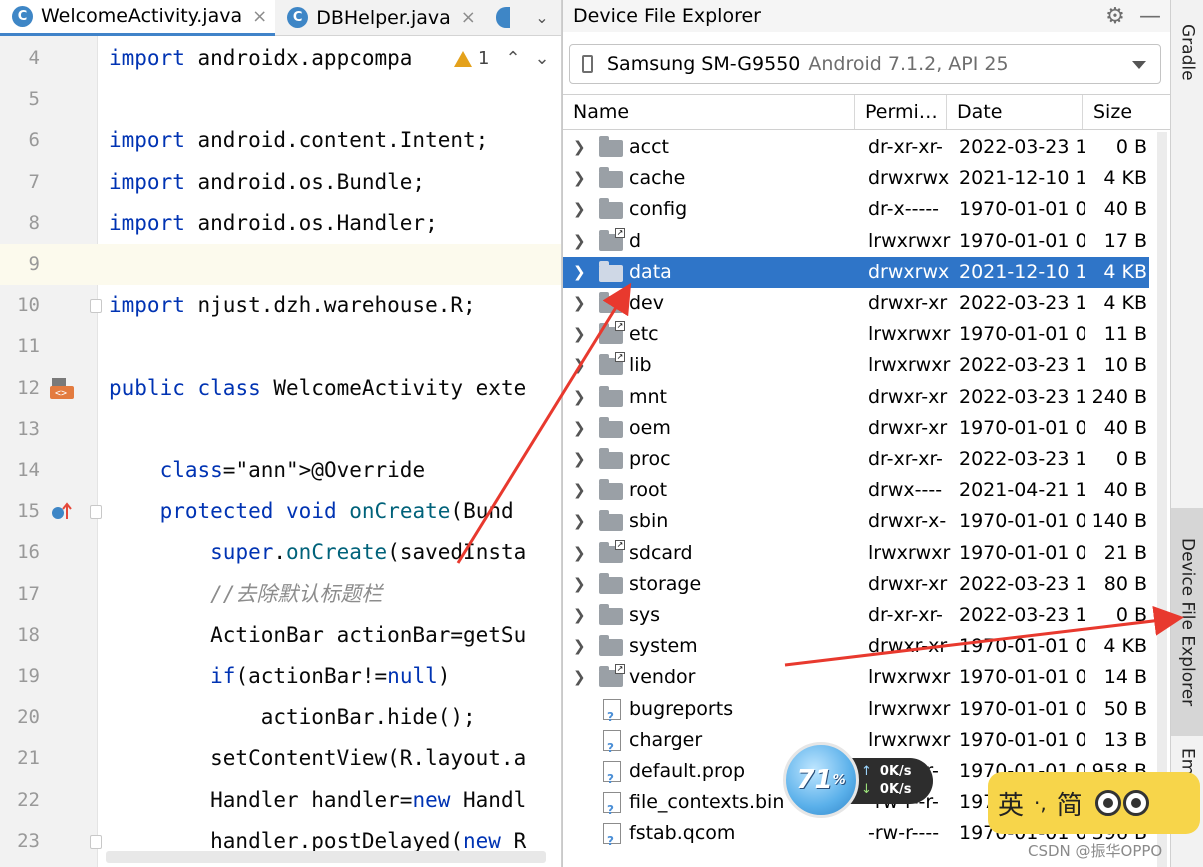 The height and width of the screenshot is (867, 1203). Describe the element at coordinates (1162, 499) in the screenshot. I see `vertical-scrollbar` at that location.